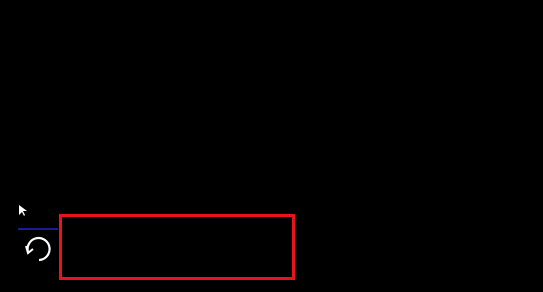  Describe the element at coordinates (180, 168) in the screenshot. I see `faint-option-left` at that location.